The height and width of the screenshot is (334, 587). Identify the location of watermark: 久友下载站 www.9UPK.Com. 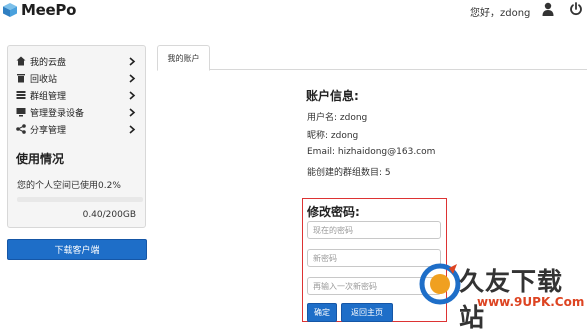
(501, 295).